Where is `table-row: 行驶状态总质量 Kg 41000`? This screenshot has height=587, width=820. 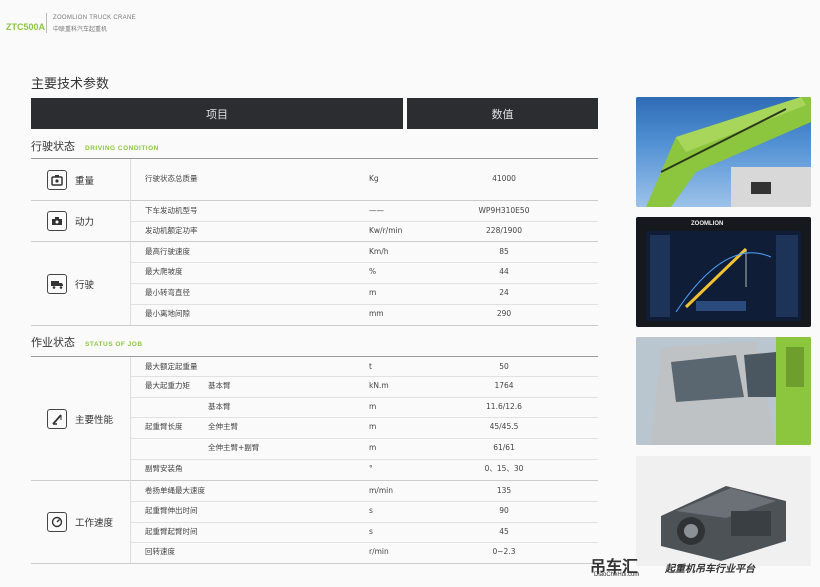
table-row: 行驶状态总质量 Kg 41000 is located at coordinates (364, 179).